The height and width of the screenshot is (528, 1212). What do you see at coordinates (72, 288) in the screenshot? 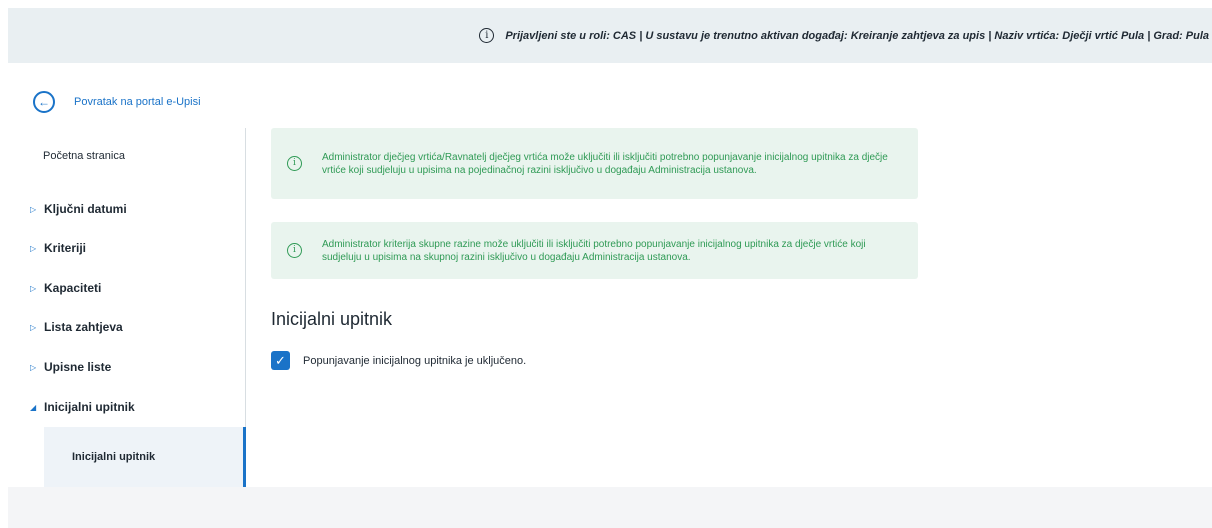
I see `sidebar-item-label: Kapaciteti` at bounding box center [72, 288].